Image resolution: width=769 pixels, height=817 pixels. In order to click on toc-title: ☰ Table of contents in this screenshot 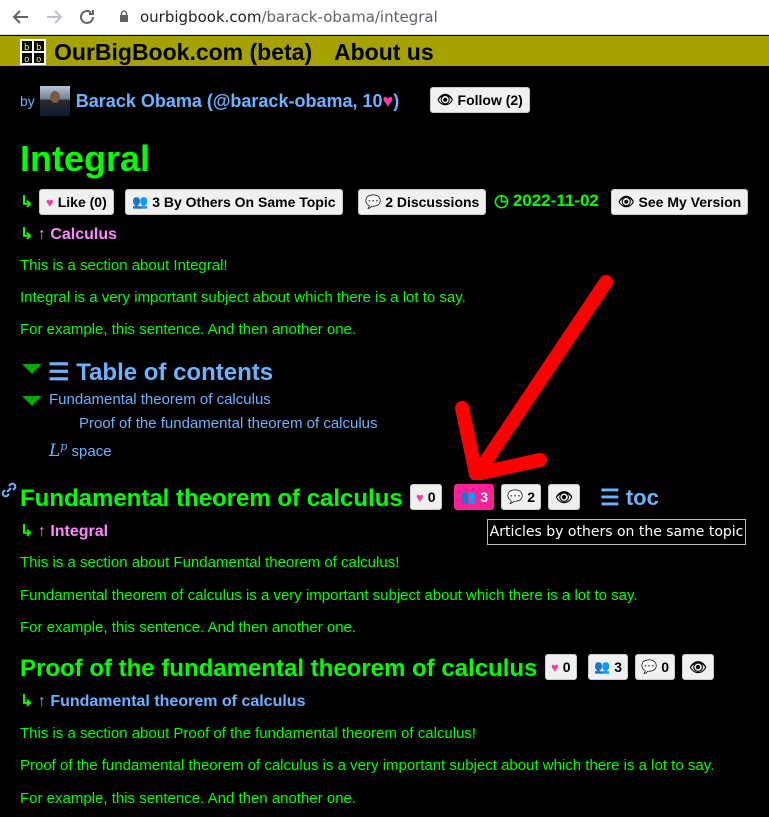, I will do `click(160, 372)`.